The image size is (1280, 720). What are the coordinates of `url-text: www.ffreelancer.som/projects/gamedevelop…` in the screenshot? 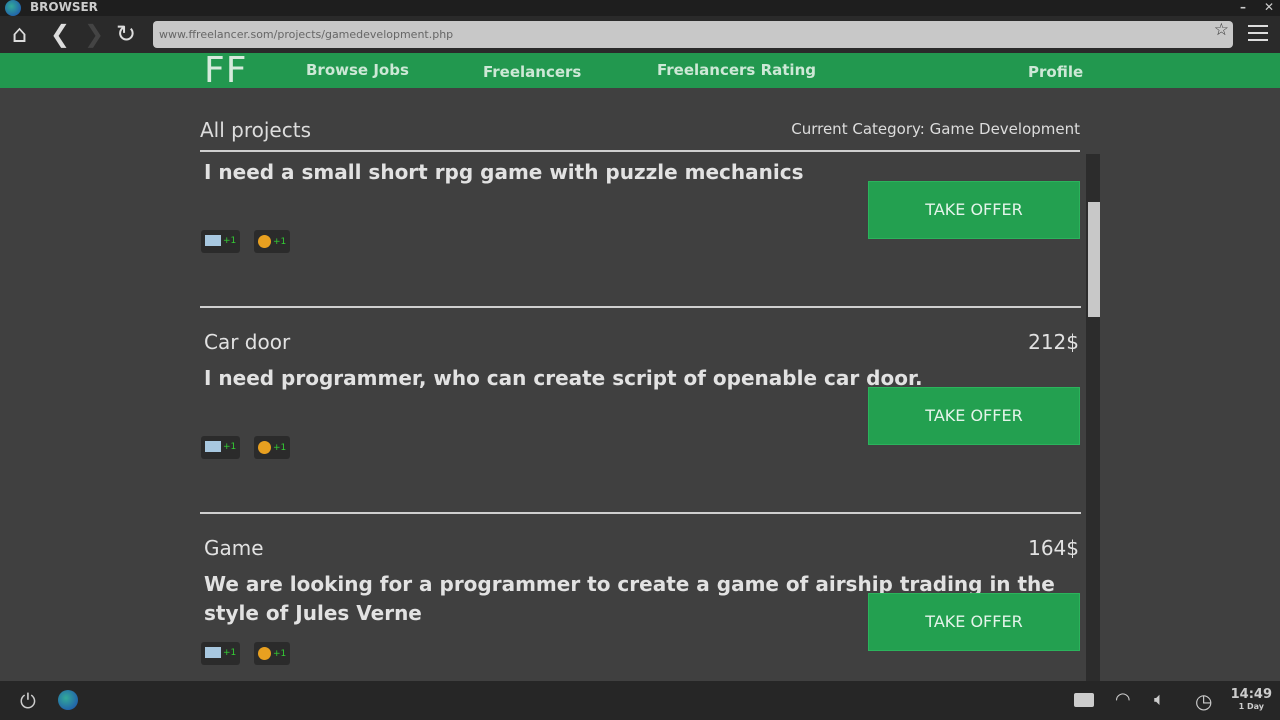 It's located at (306, 34).